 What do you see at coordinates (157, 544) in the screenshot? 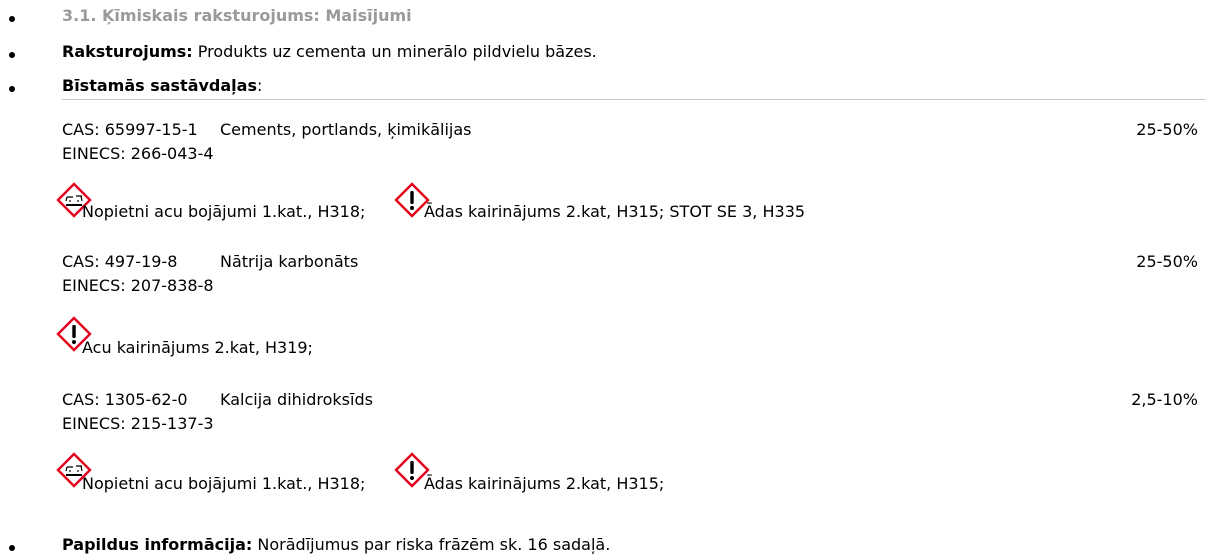
I see `additional-info-label: Papildus informācija:` at bounding box center [157, 544].